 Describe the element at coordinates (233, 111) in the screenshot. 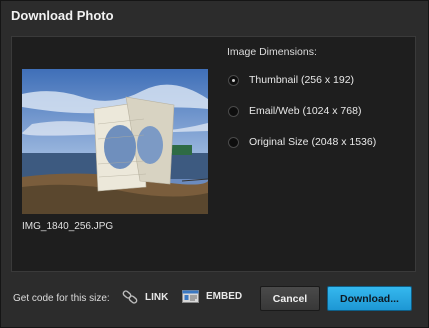

I see `radio-email-web` at that location.